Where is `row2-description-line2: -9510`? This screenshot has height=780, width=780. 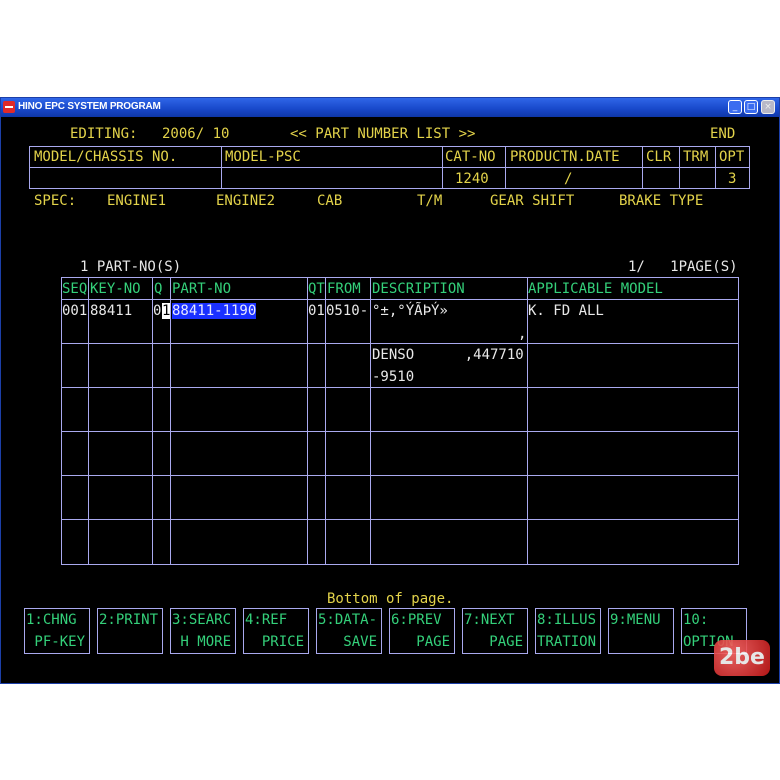 row2-description-line2: -9510 is located at coordinates (393, 377).